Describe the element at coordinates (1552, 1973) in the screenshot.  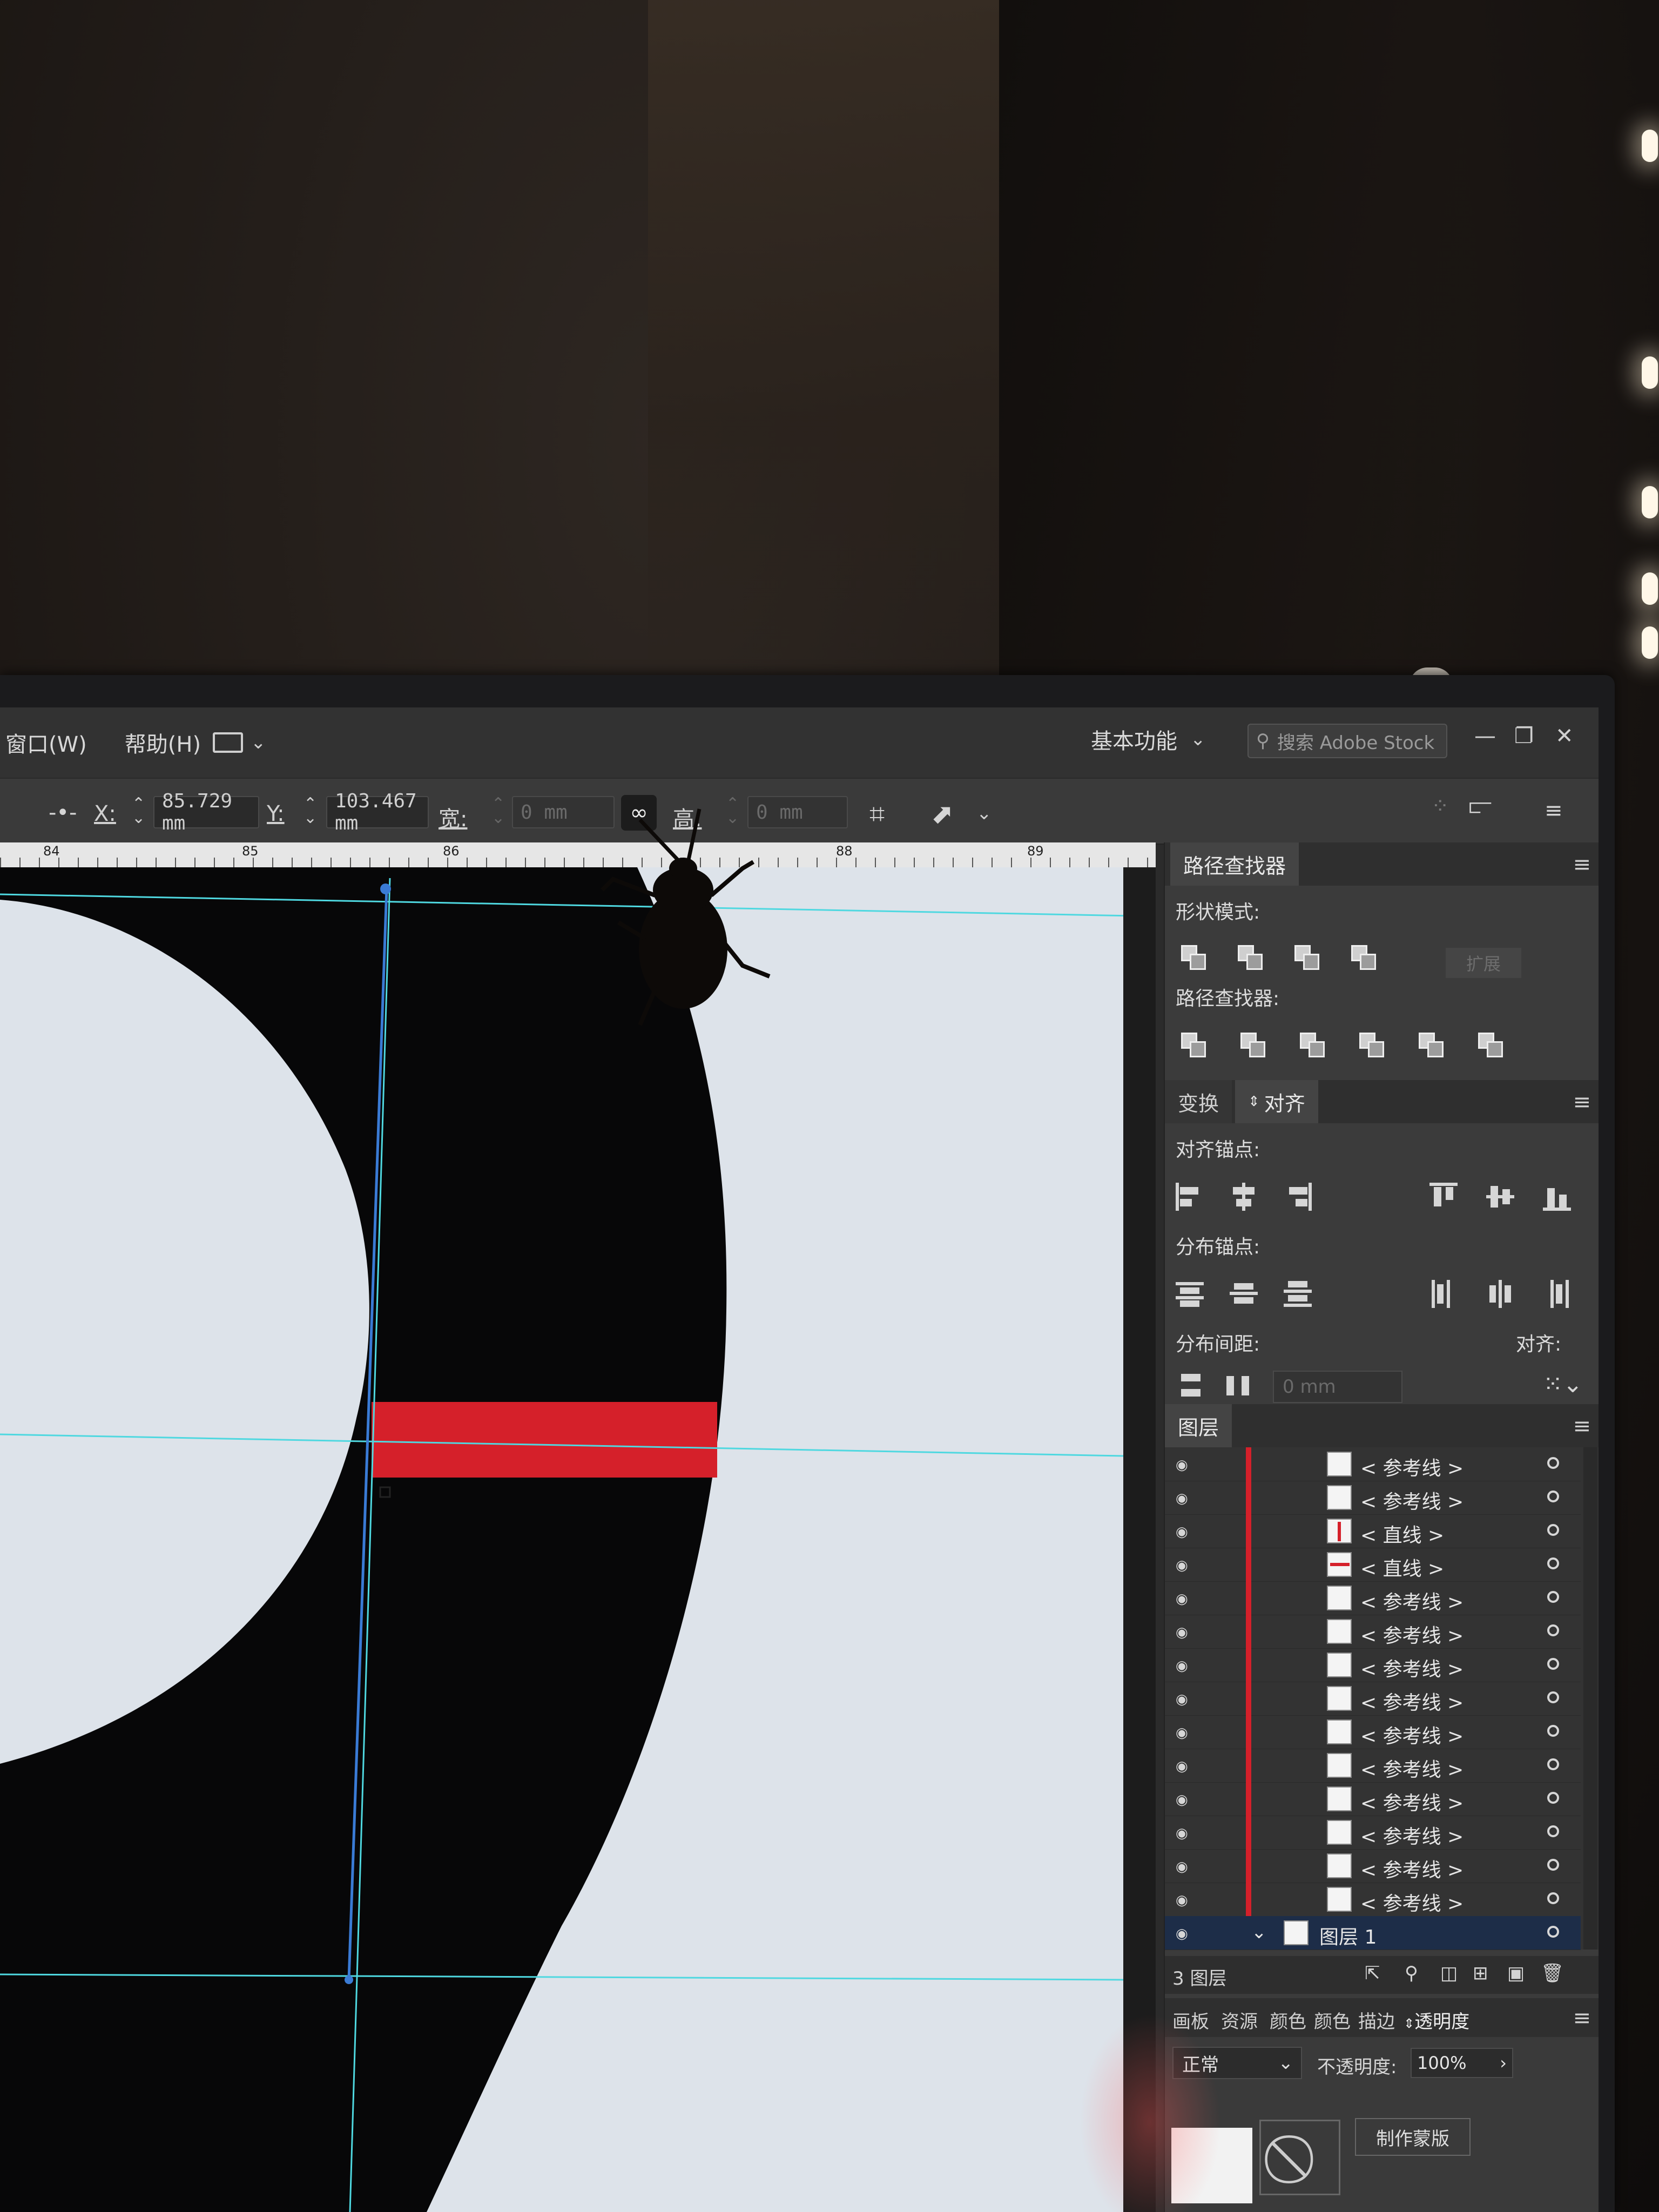
I see `trash-icon: 🗑` at that location.